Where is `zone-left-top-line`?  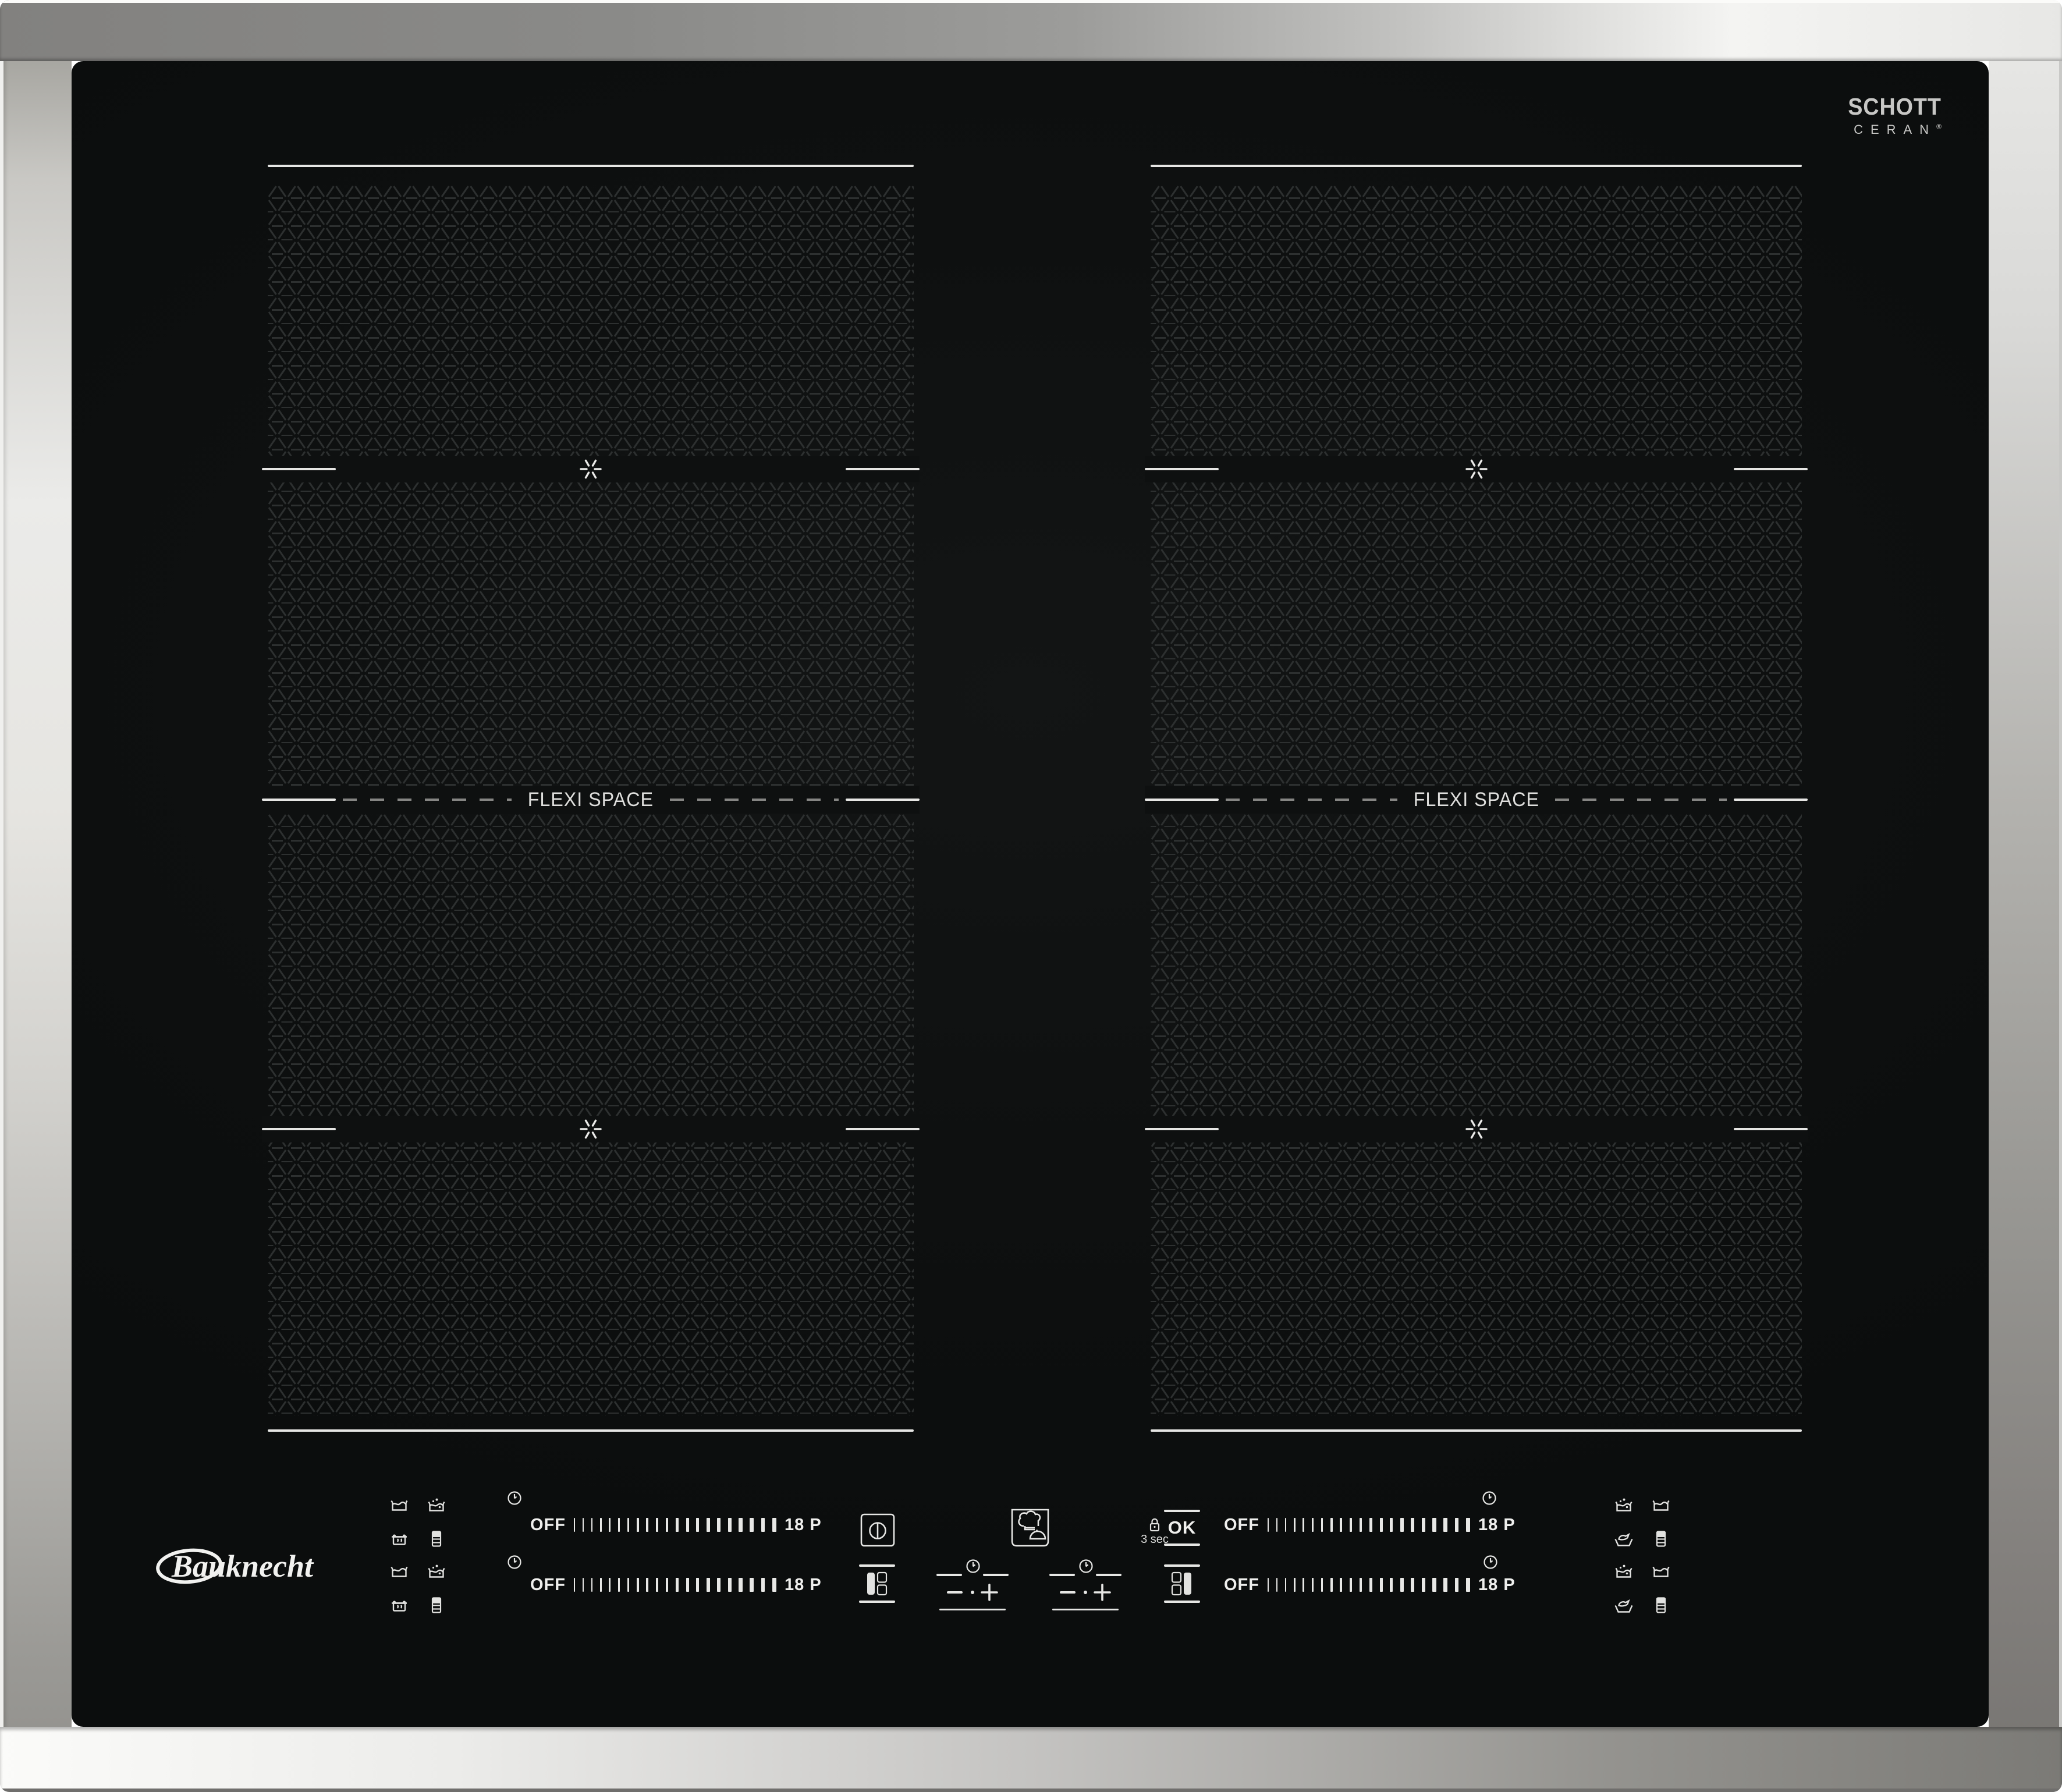
zone-left-top-line is located at coordinates (591, 166).